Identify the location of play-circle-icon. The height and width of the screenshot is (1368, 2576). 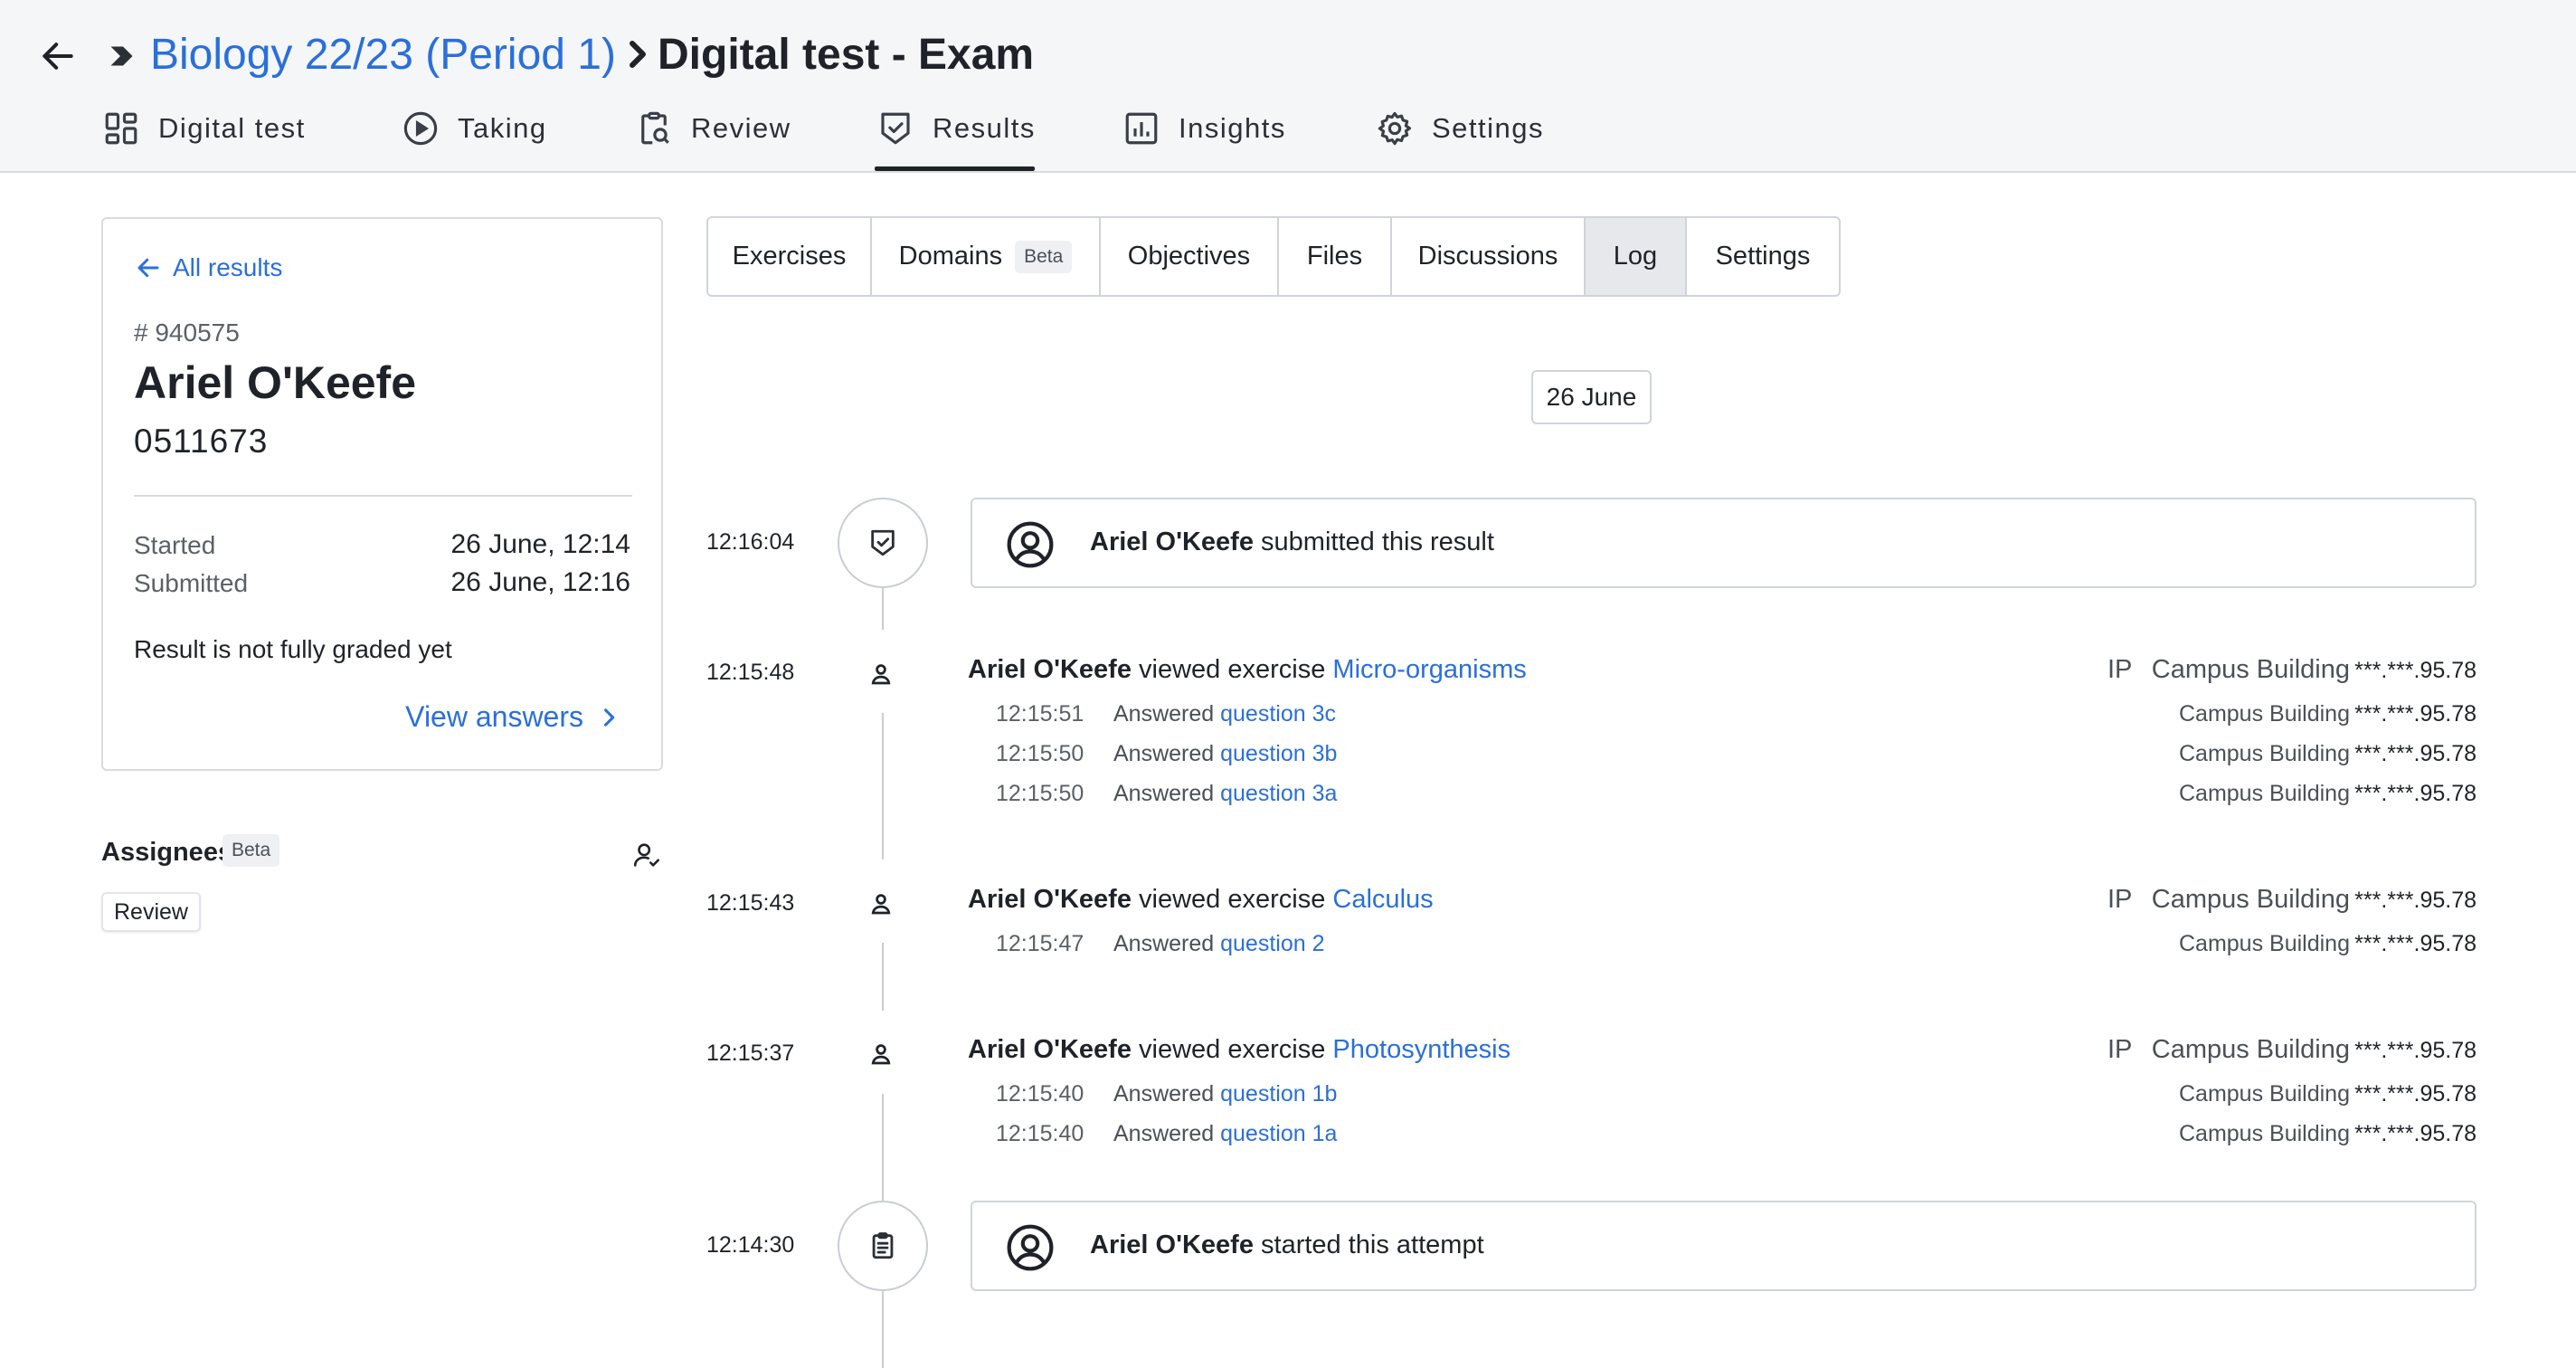
(420, 129).